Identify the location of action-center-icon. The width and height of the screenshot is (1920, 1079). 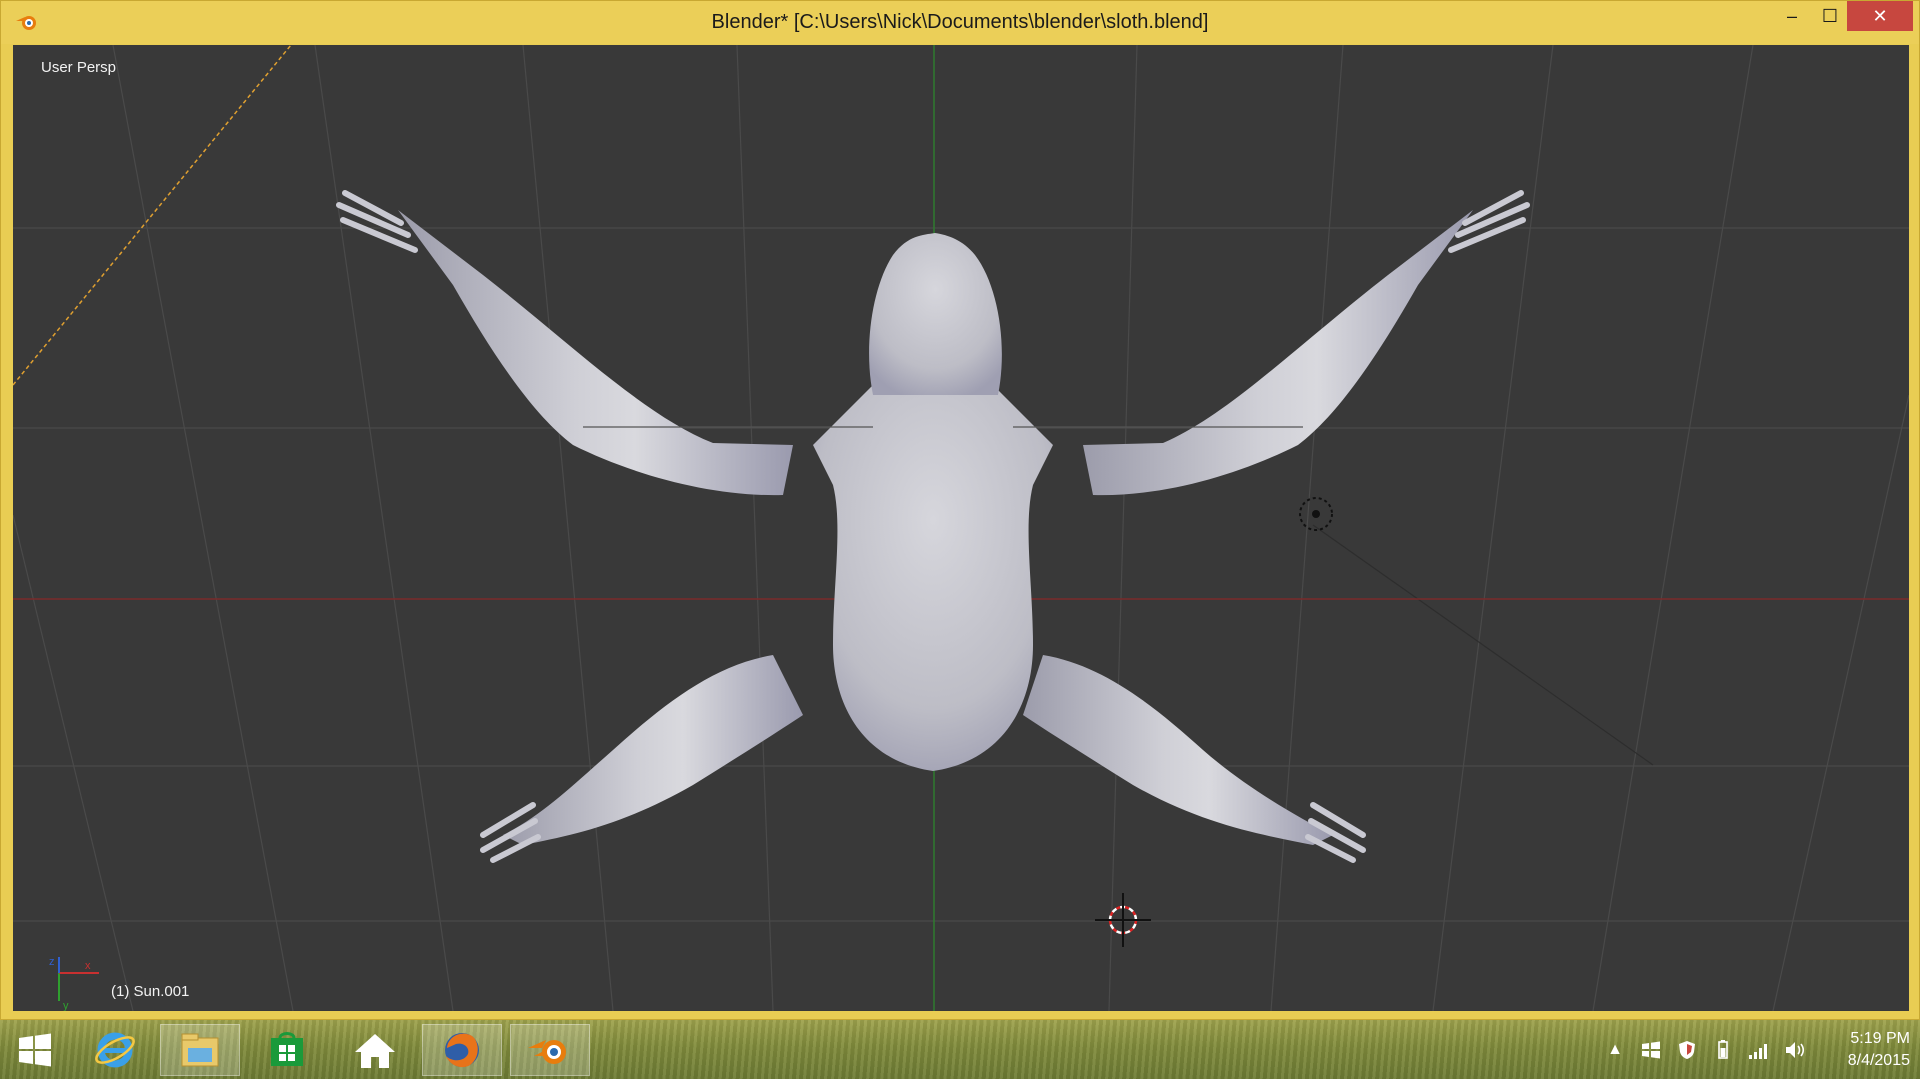
(1651, 1050).